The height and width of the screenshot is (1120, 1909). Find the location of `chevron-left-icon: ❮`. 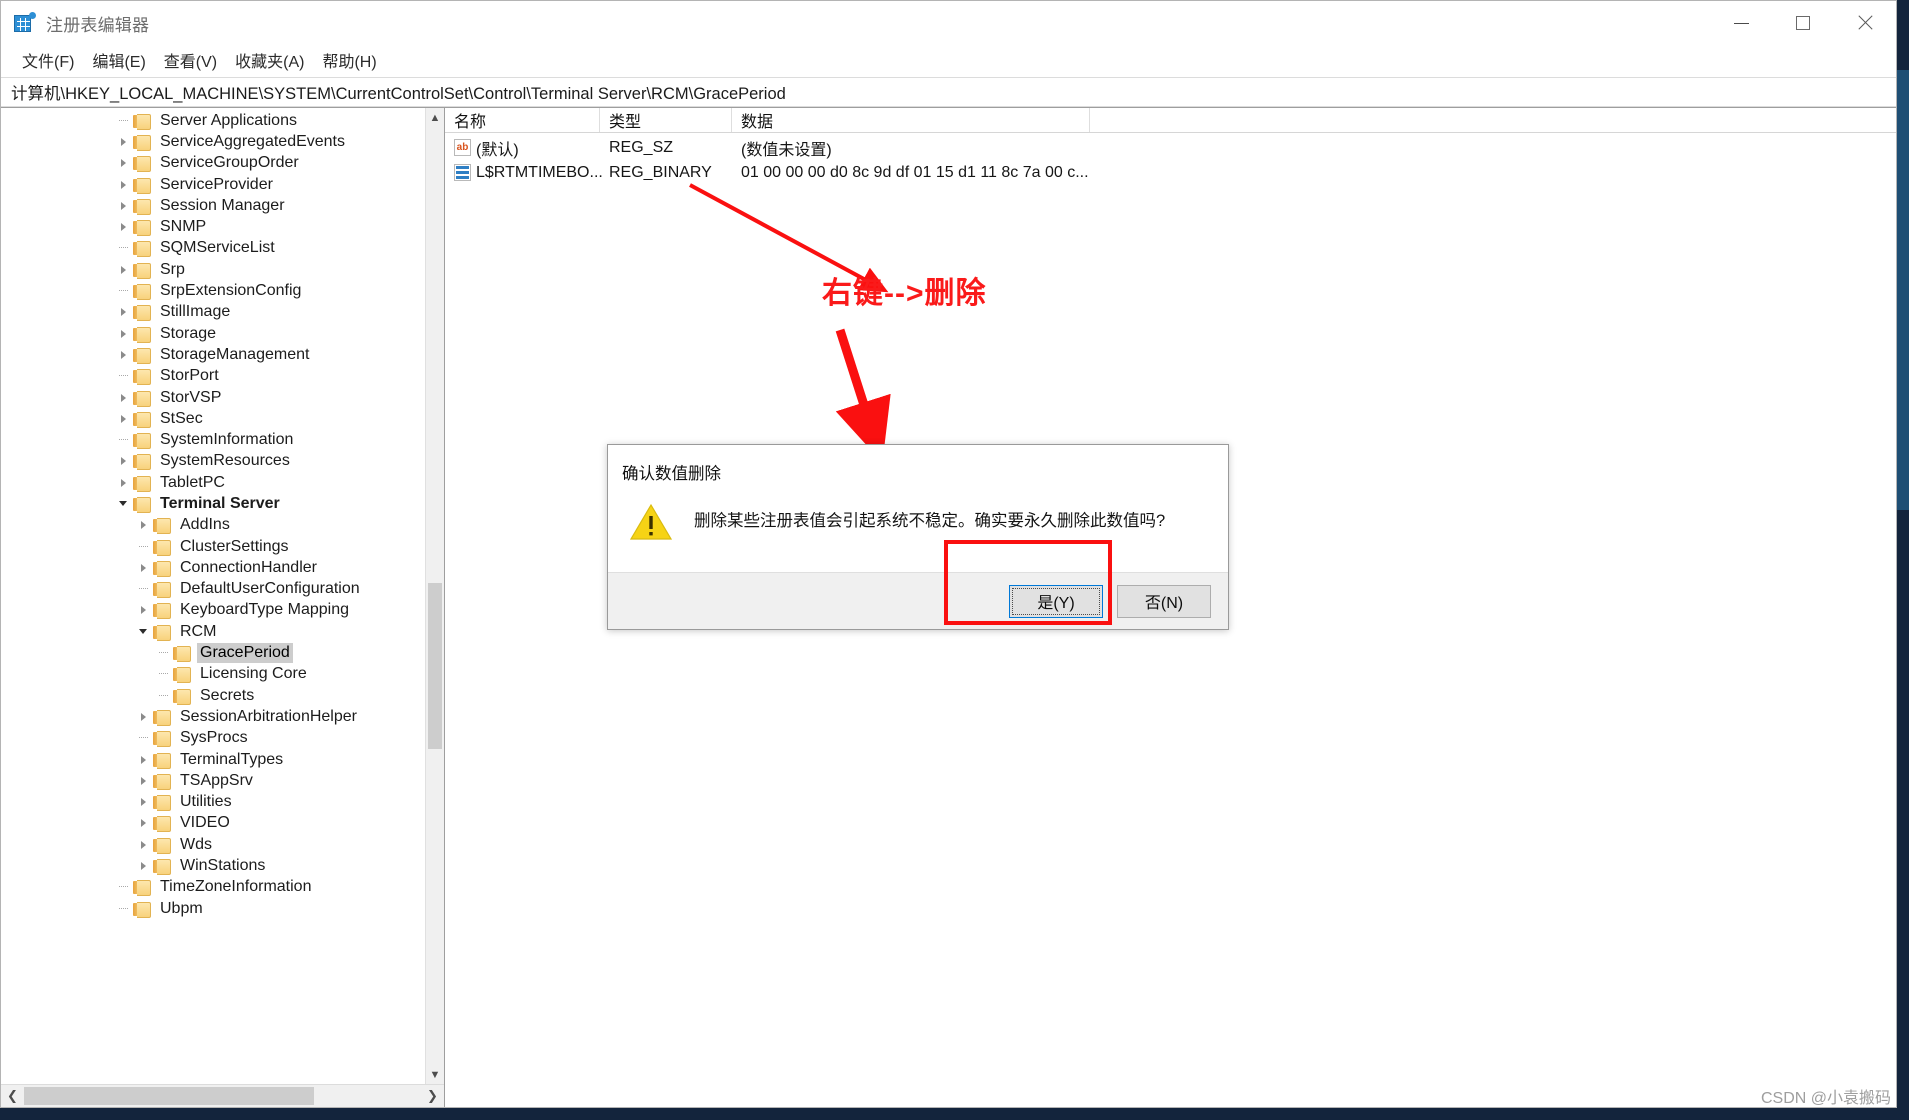

chevron-left-icon: ❮ is located at coordinates (12, 1096).